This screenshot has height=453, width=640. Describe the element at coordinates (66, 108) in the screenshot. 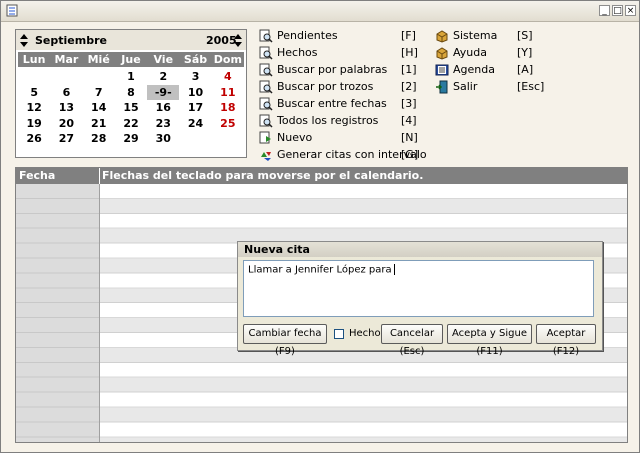

I see `calendar-day: 13` at that location.